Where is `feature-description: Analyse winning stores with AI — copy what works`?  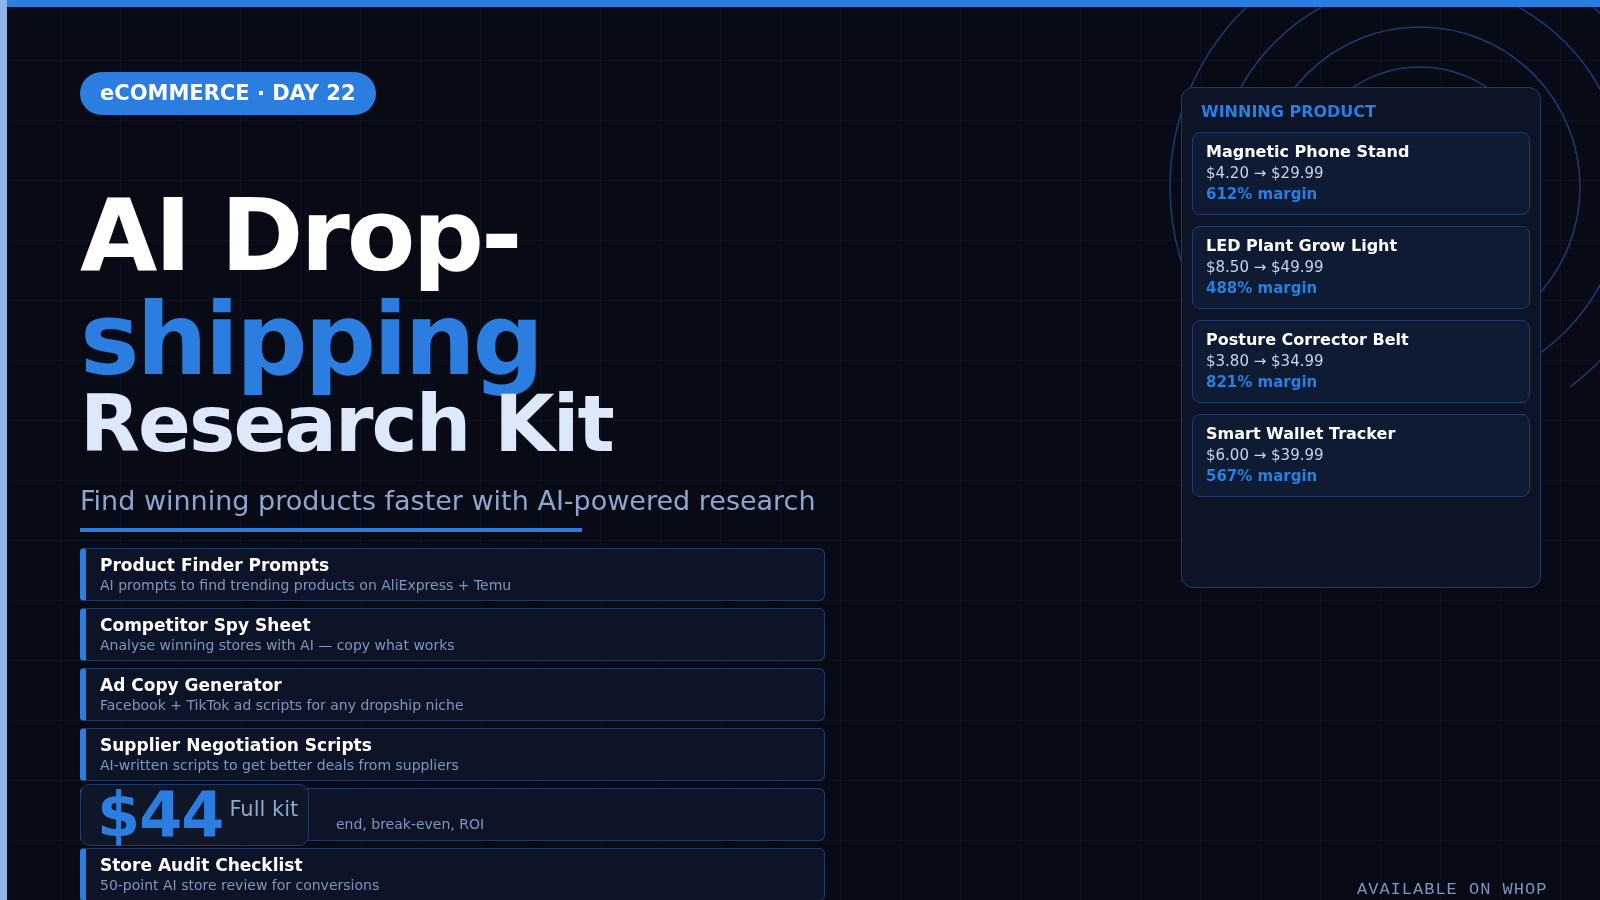
feature-description: Analyse winning stores with AI — copy what works is located at coordinates (278, 645).